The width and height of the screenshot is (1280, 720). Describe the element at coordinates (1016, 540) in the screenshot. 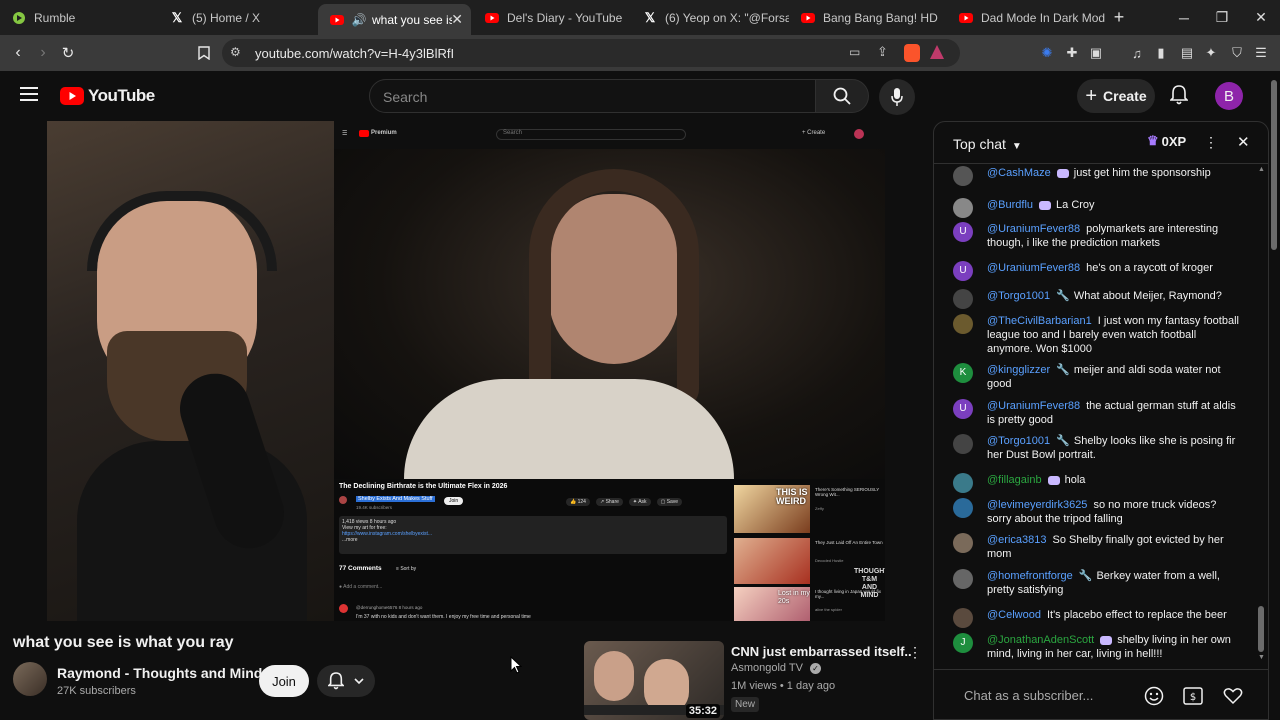

I see `chat-author: @erica3813` at that location.